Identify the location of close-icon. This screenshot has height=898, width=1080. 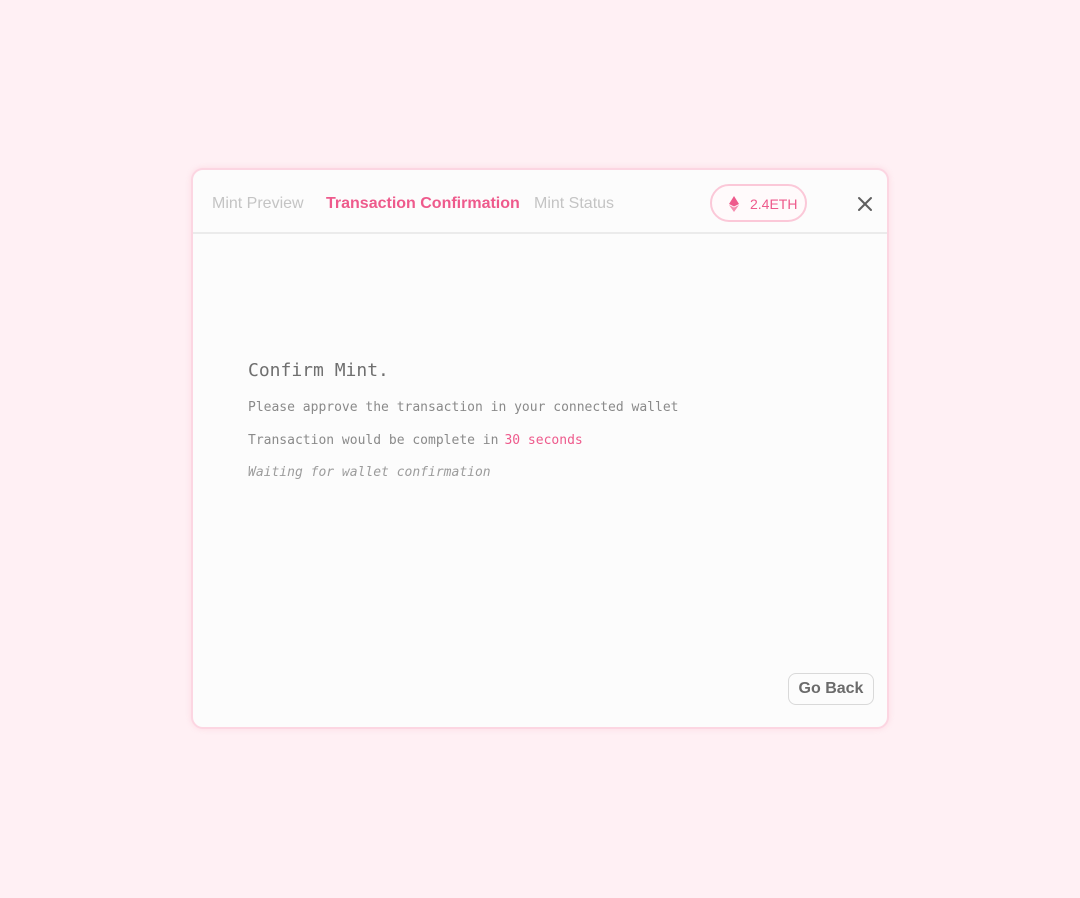
(865, 204).